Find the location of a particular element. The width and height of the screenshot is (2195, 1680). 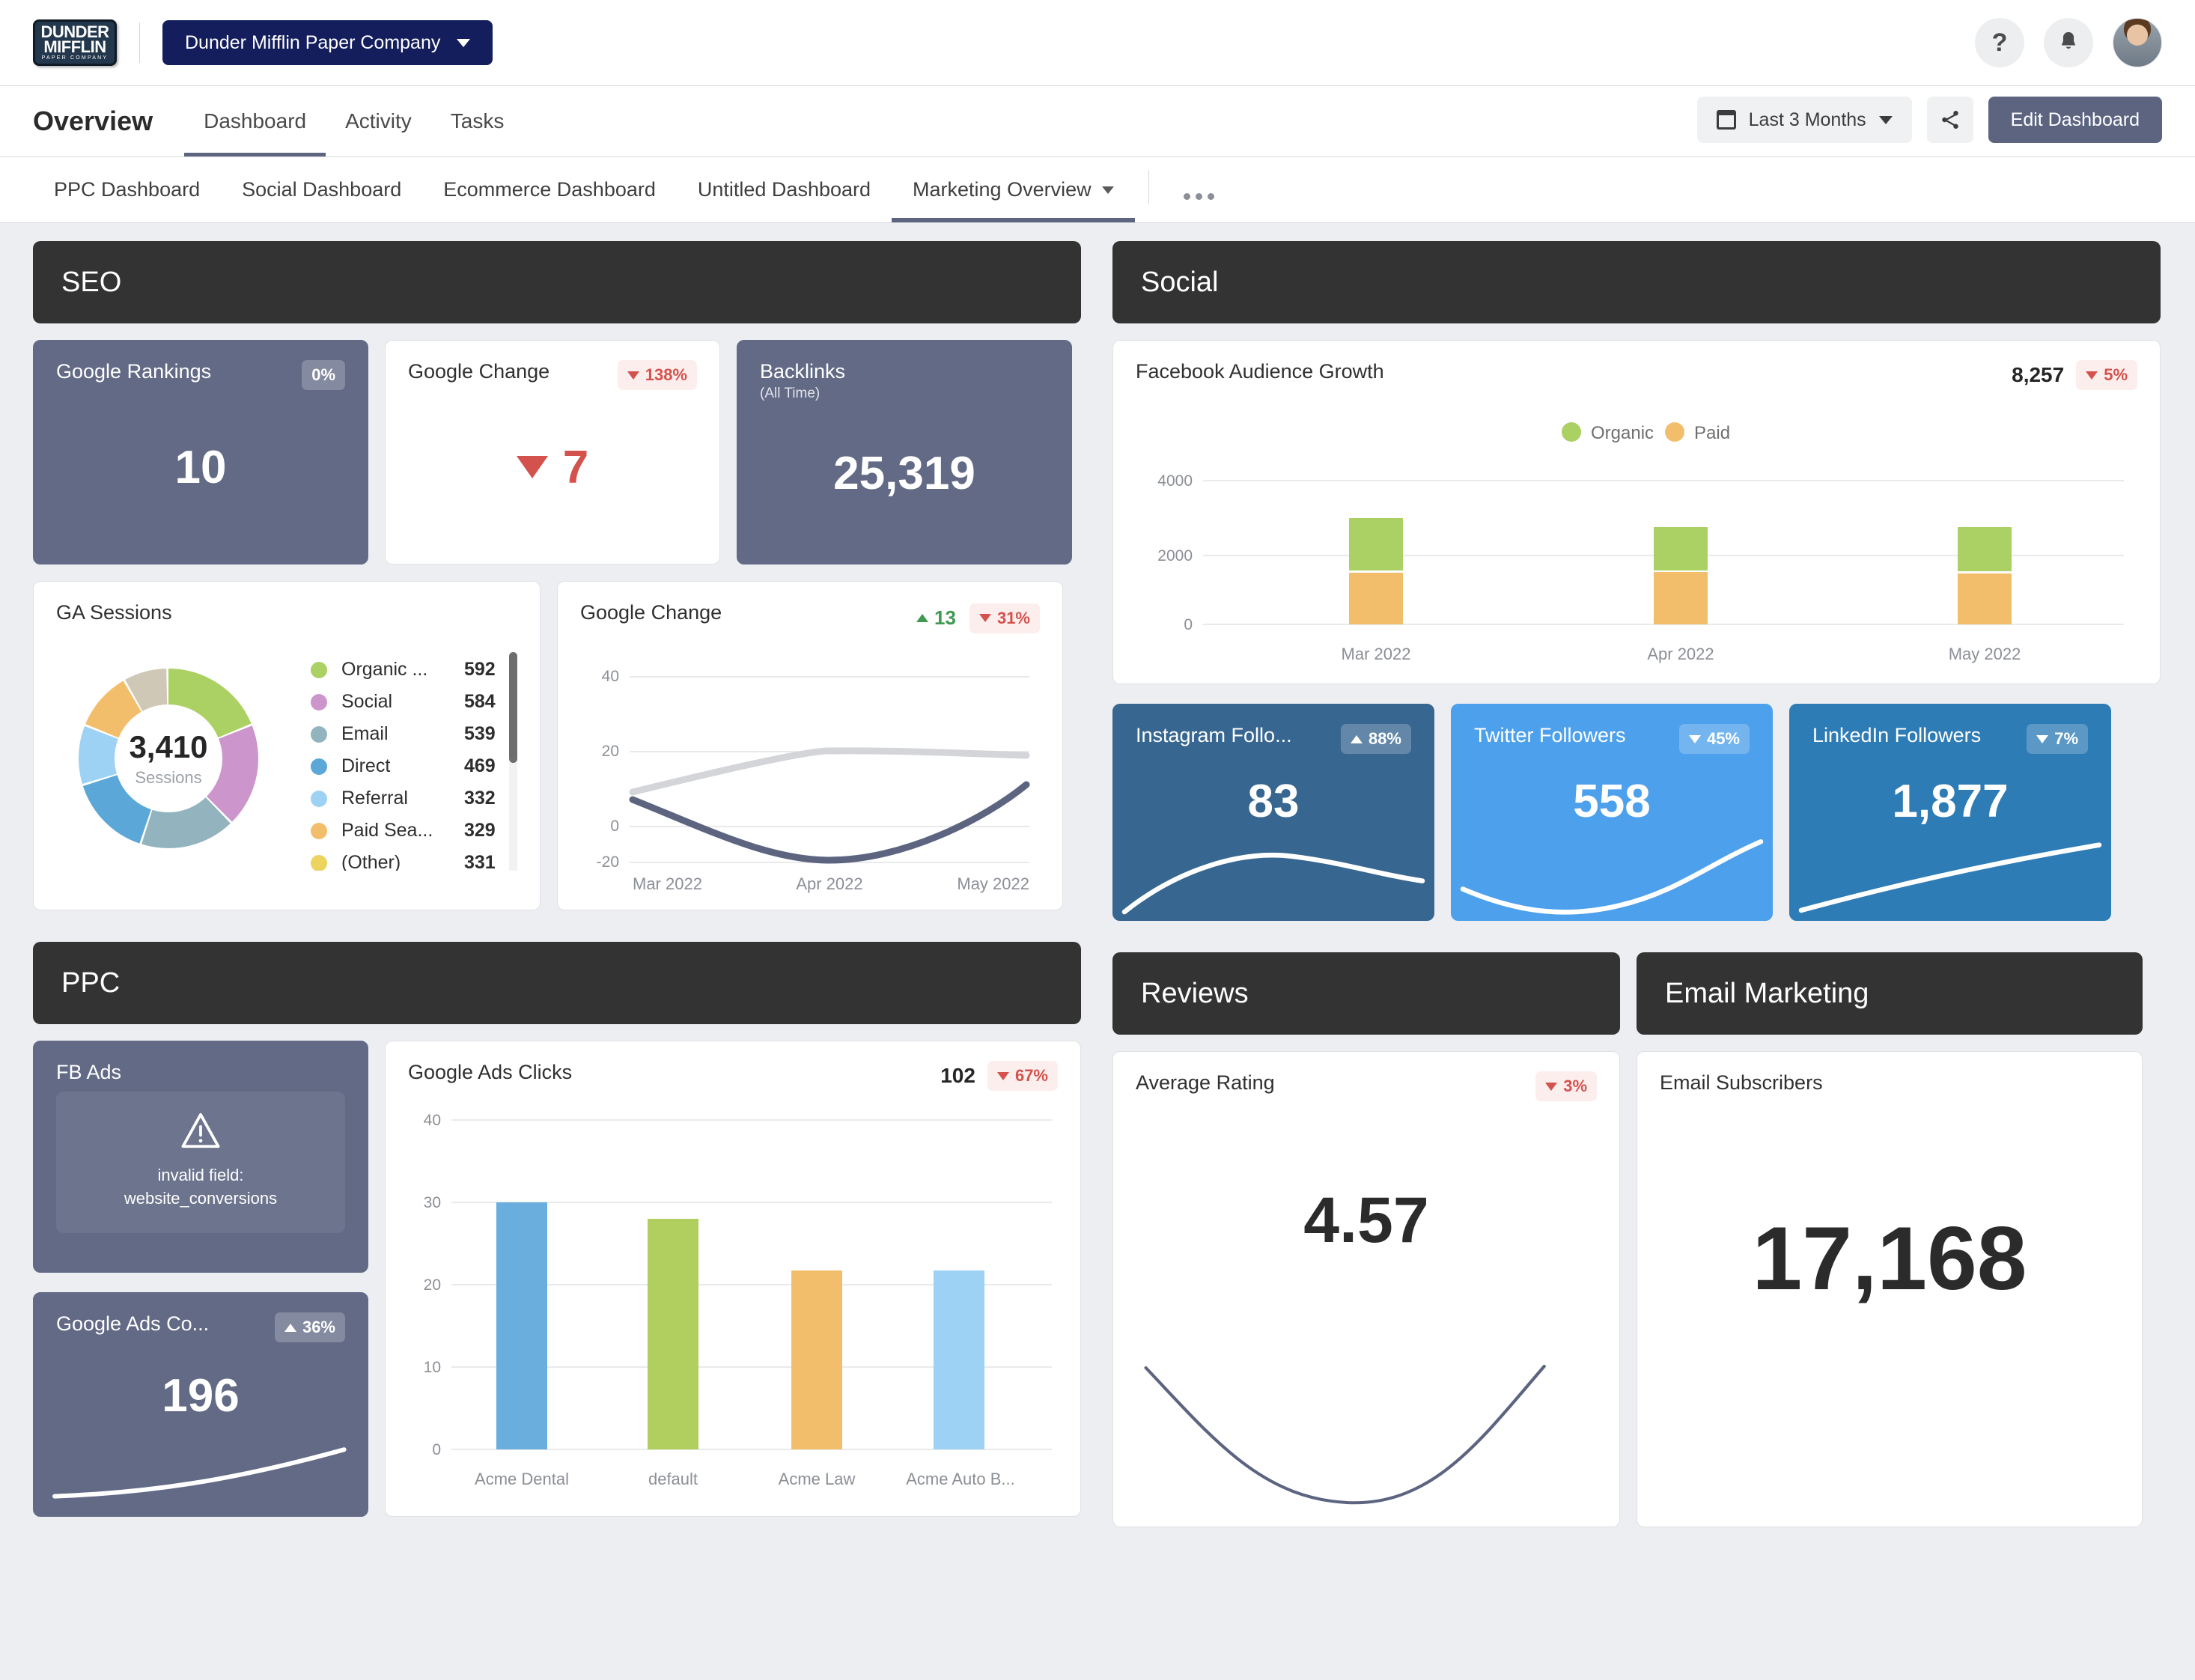

more-options-button is located at coordinates (1199, 207).